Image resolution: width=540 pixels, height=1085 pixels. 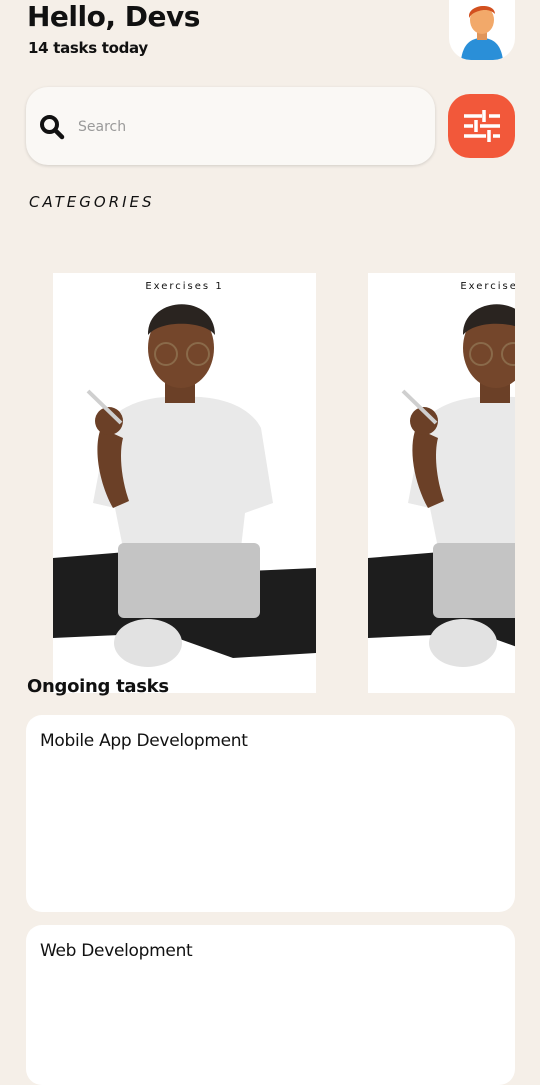 I want to click on search-bar, so click(x=230, y=126).